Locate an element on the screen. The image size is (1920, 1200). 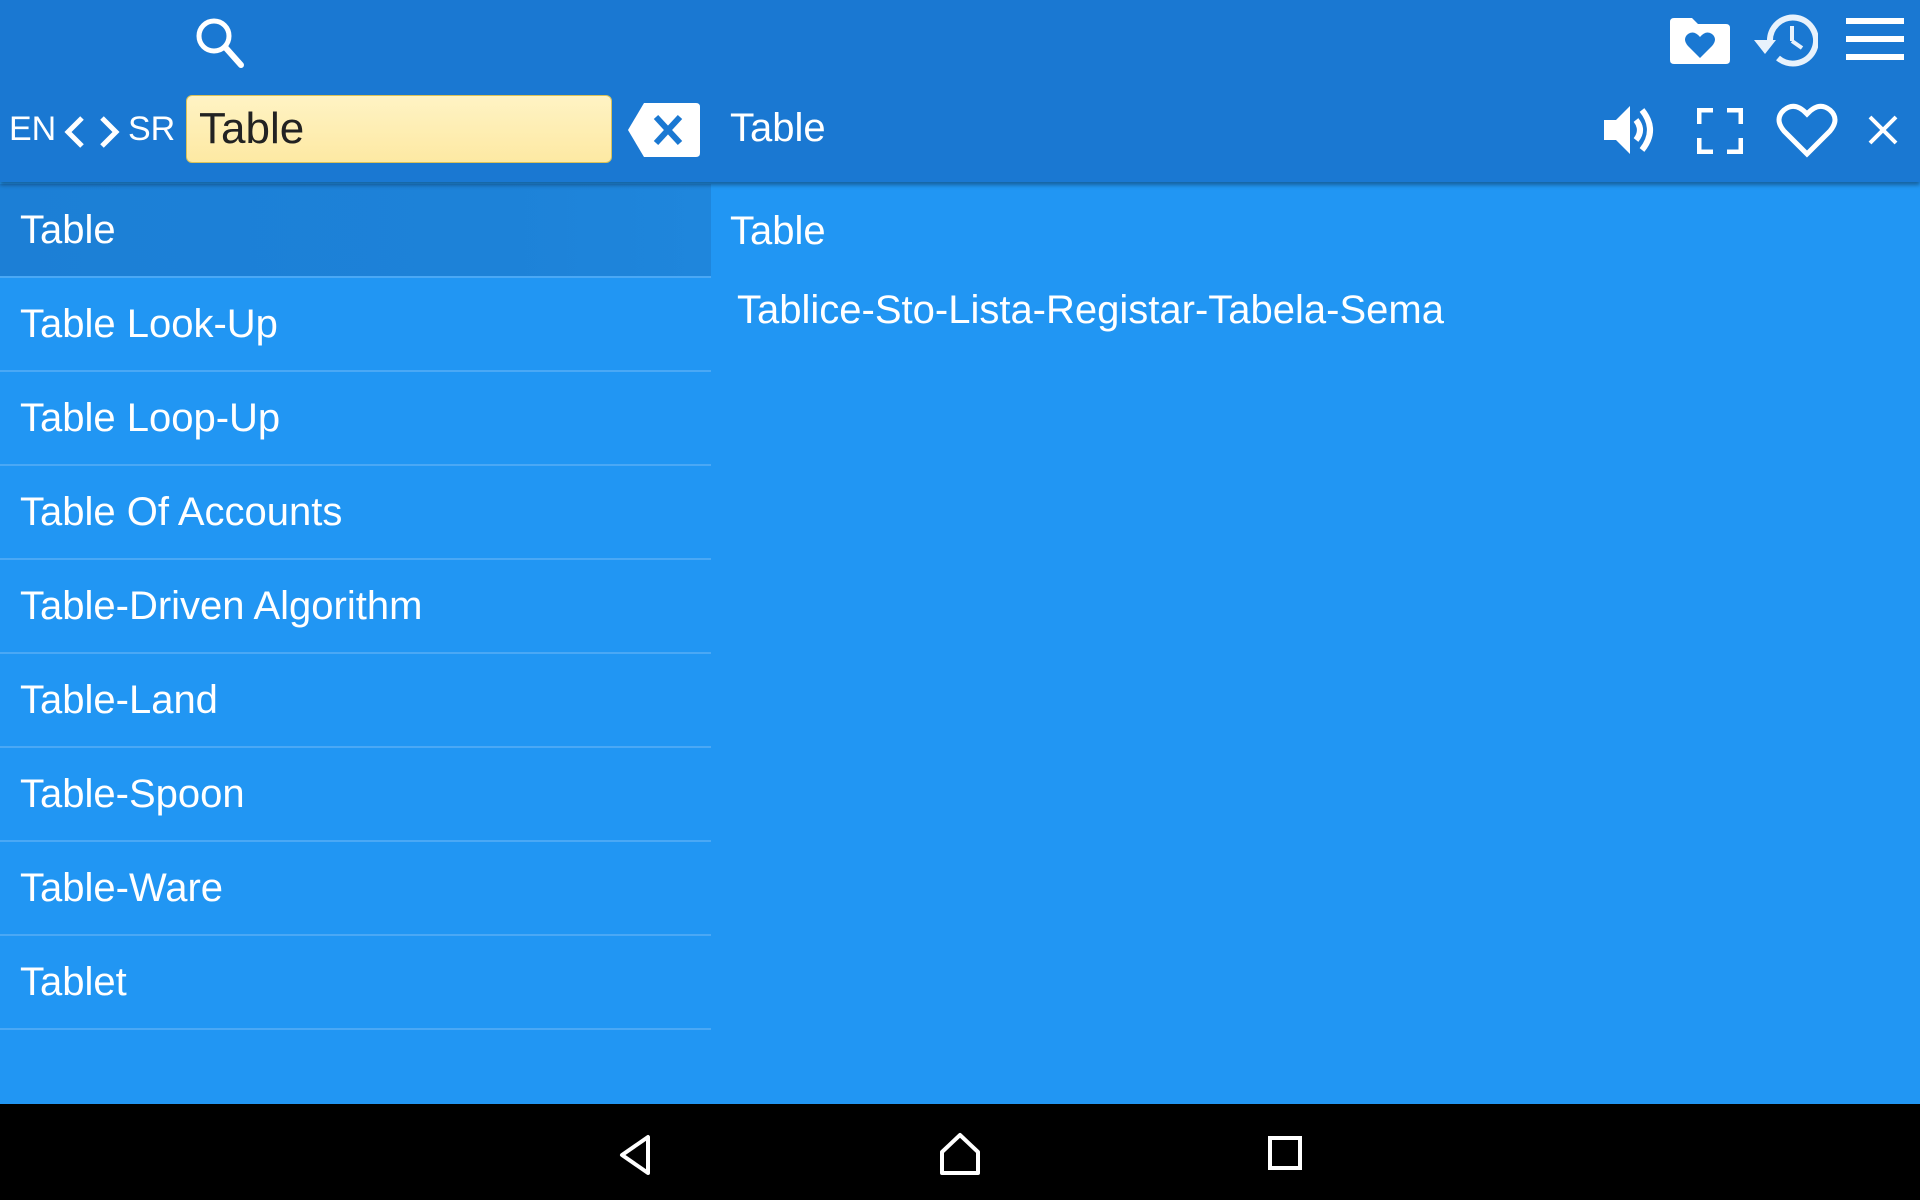
detail-word: Table is located at coordinates (778, 231).